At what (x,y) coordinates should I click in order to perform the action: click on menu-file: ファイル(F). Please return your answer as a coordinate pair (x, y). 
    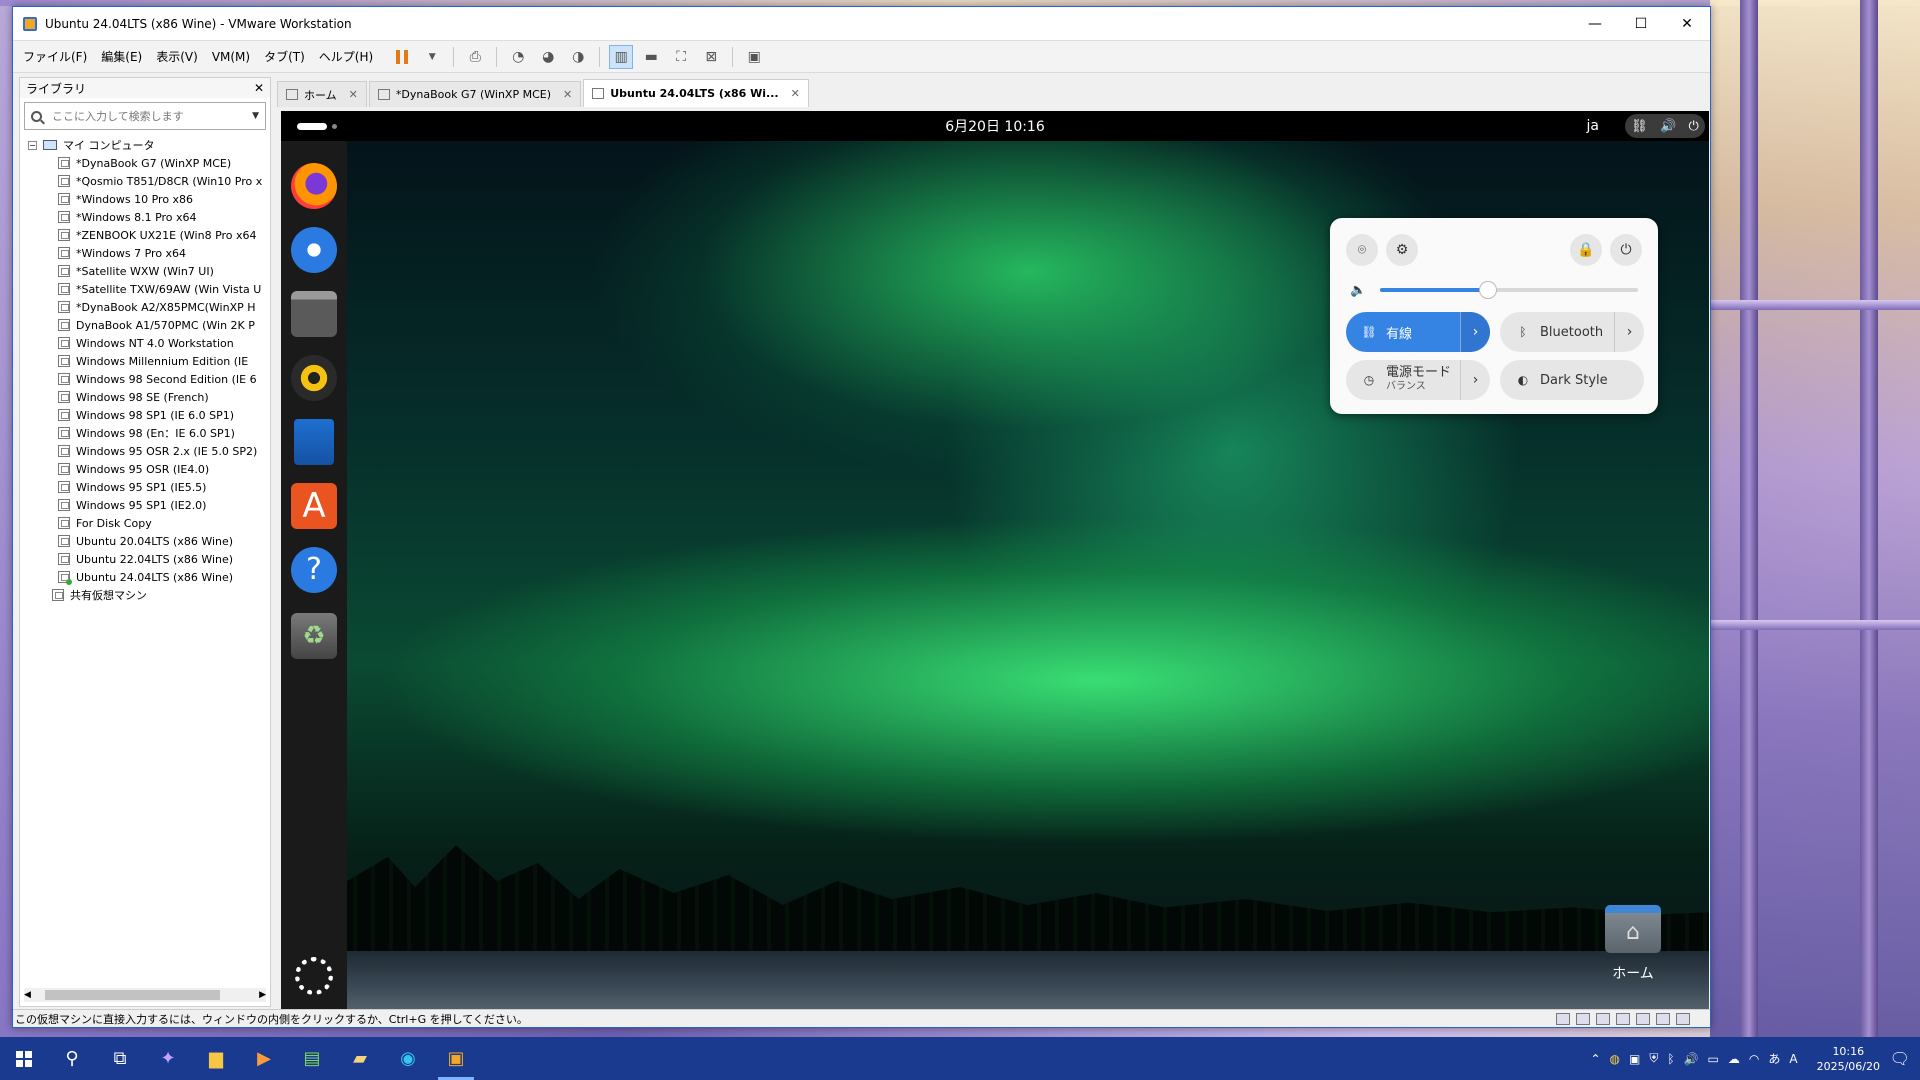
    Looking at the image, I should click on (55, 56).